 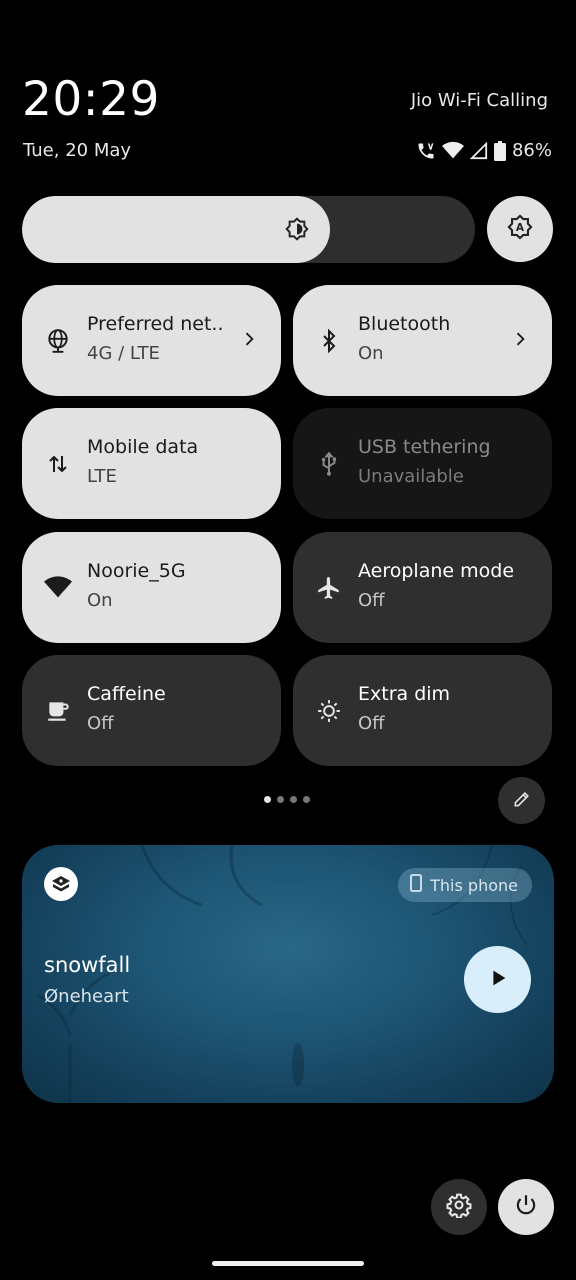 I want to click on tile-mobile-data: Mobile data LTE, so click(x=151, y=463).